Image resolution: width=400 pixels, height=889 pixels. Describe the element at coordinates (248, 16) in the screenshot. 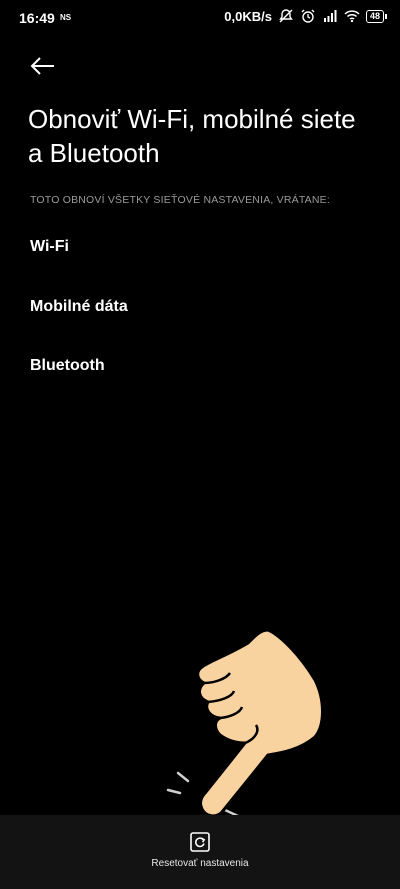

I see `net-speed: 0,0KB/s` at that location.